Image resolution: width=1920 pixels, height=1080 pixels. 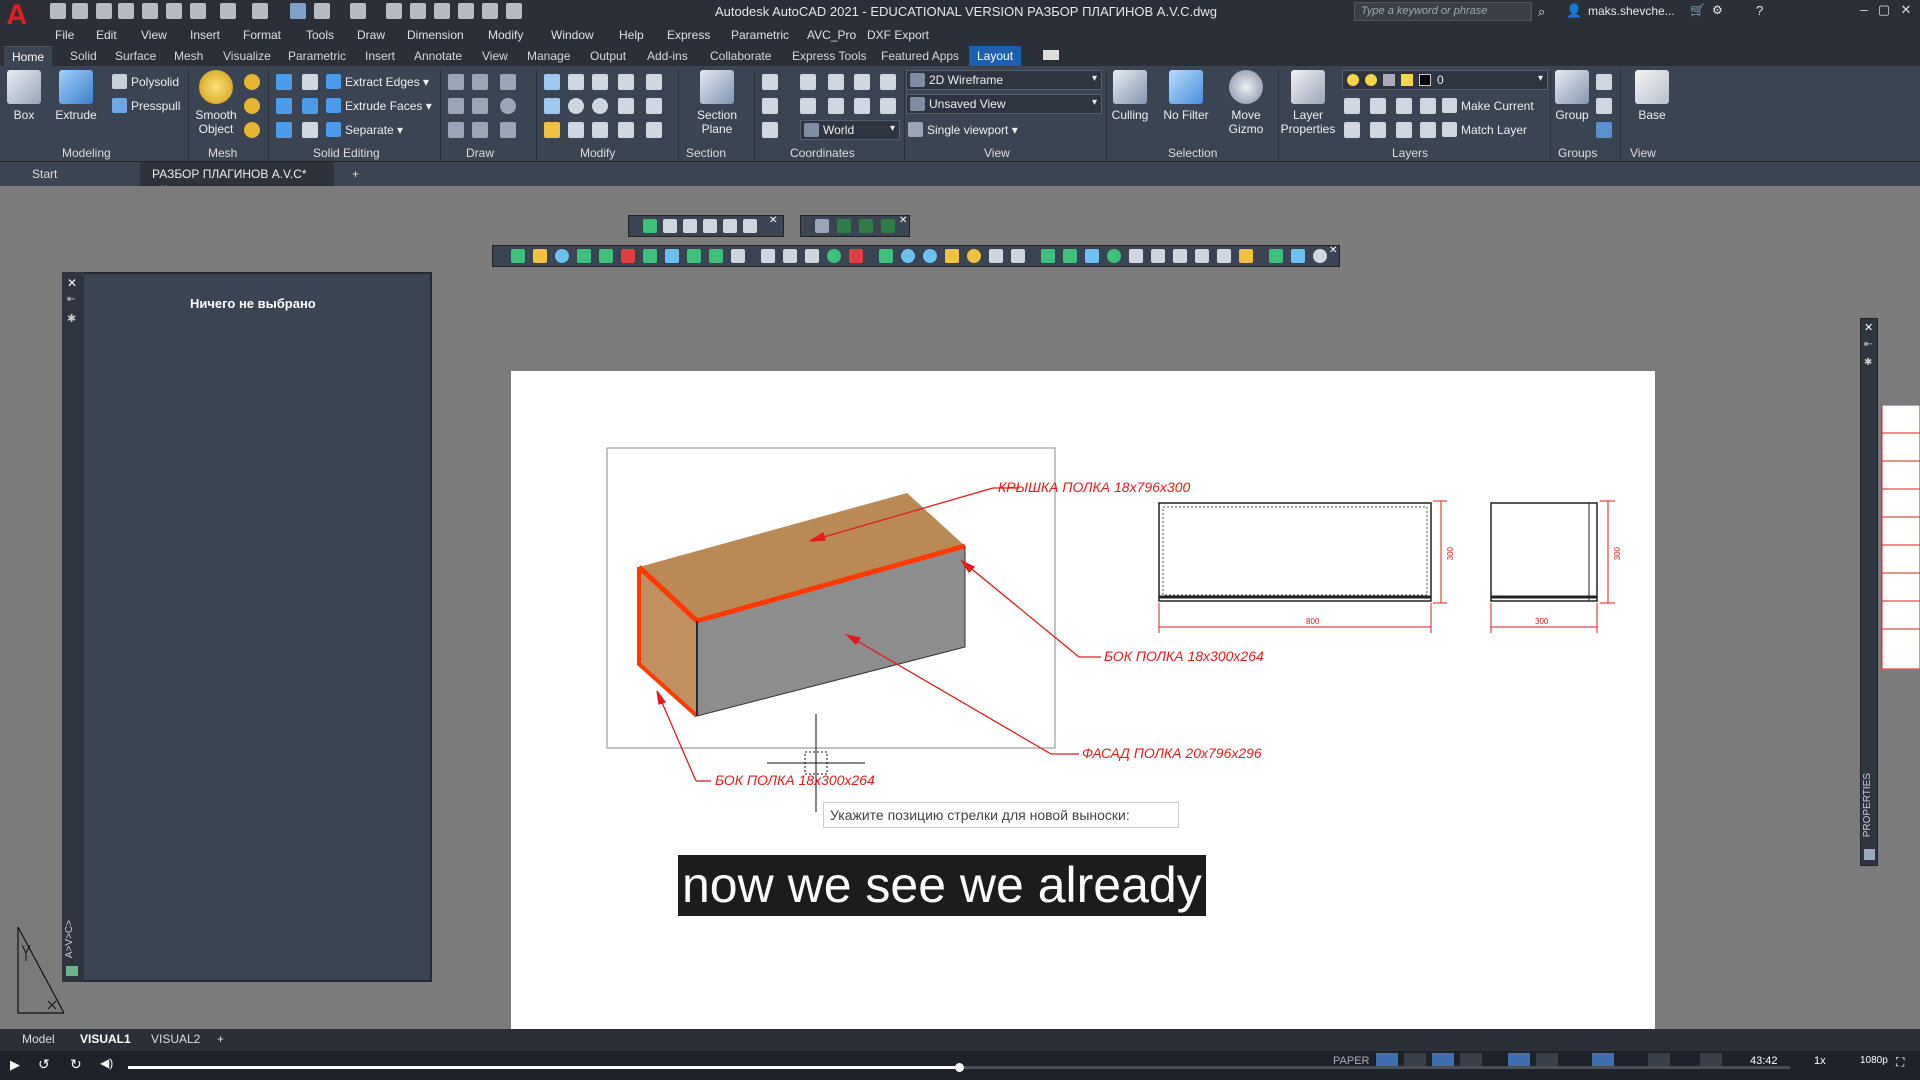 I want to click on insert-icon, so click(x=490, y=11).